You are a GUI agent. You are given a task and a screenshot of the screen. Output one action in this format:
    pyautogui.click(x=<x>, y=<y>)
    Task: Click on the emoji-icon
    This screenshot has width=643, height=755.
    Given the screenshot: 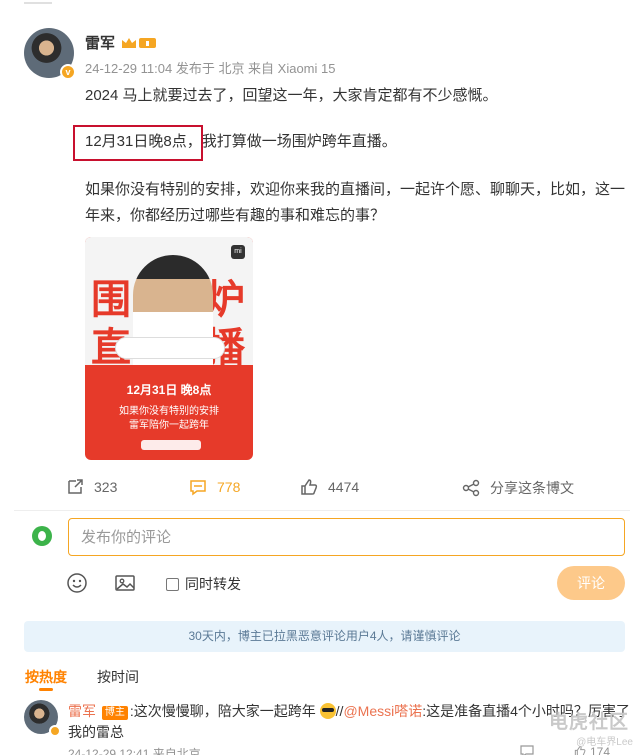 What is the action you would take?
    pyautogui.click(x=77, y=583)
    